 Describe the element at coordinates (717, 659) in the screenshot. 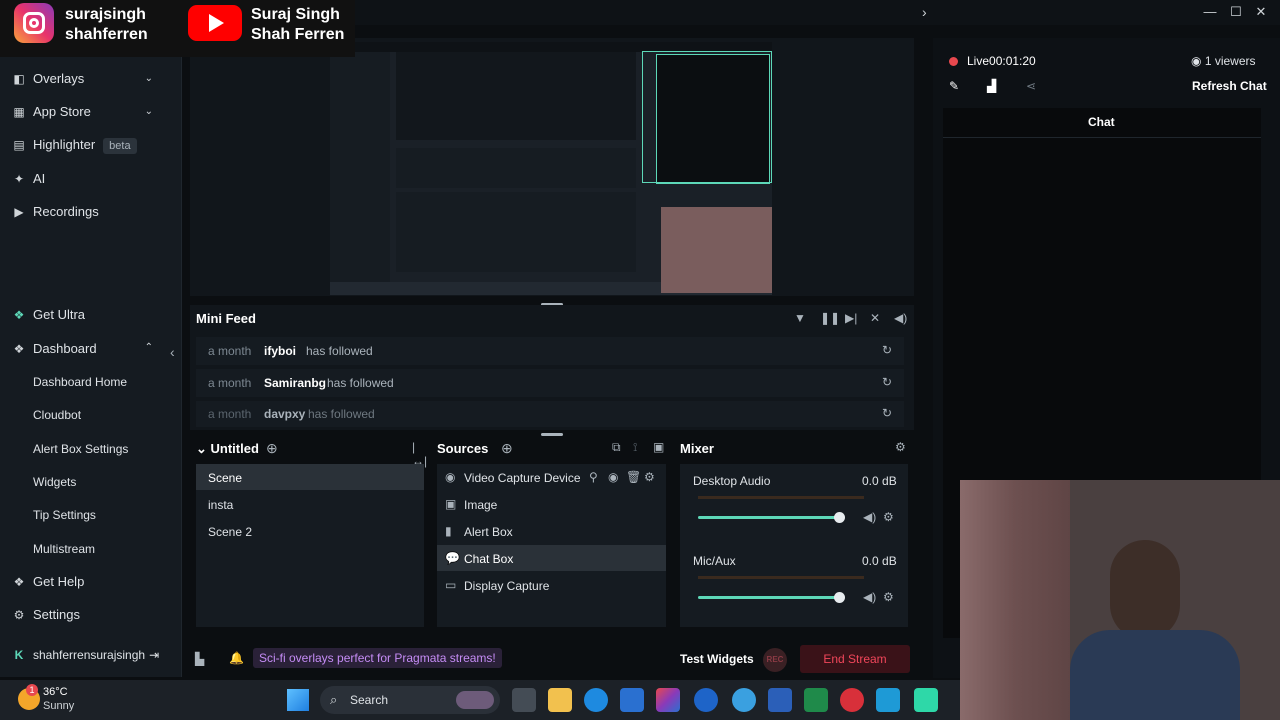

I see `test-widgets-button: Test Widgets` at that location.